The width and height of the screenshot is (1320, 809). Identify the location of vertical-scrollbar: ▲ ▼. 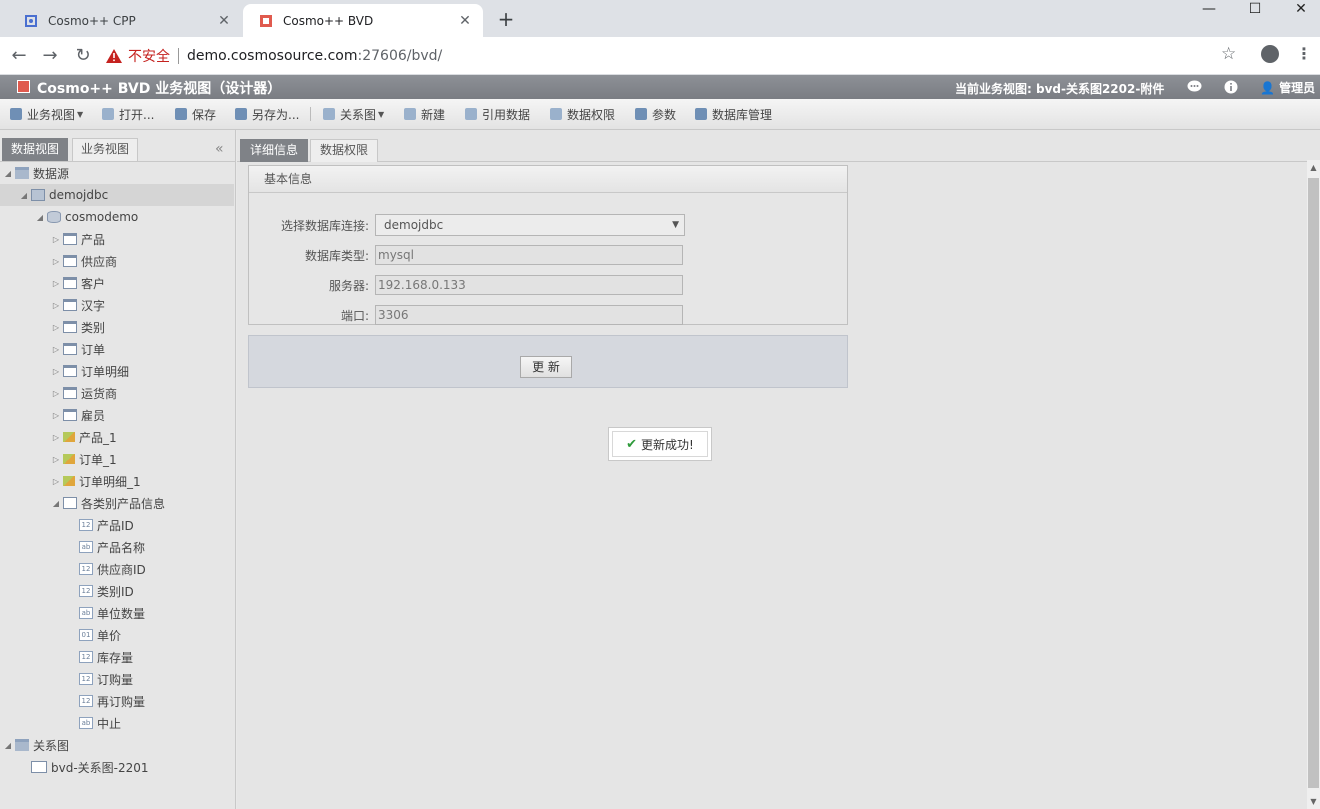
(1313, 484).